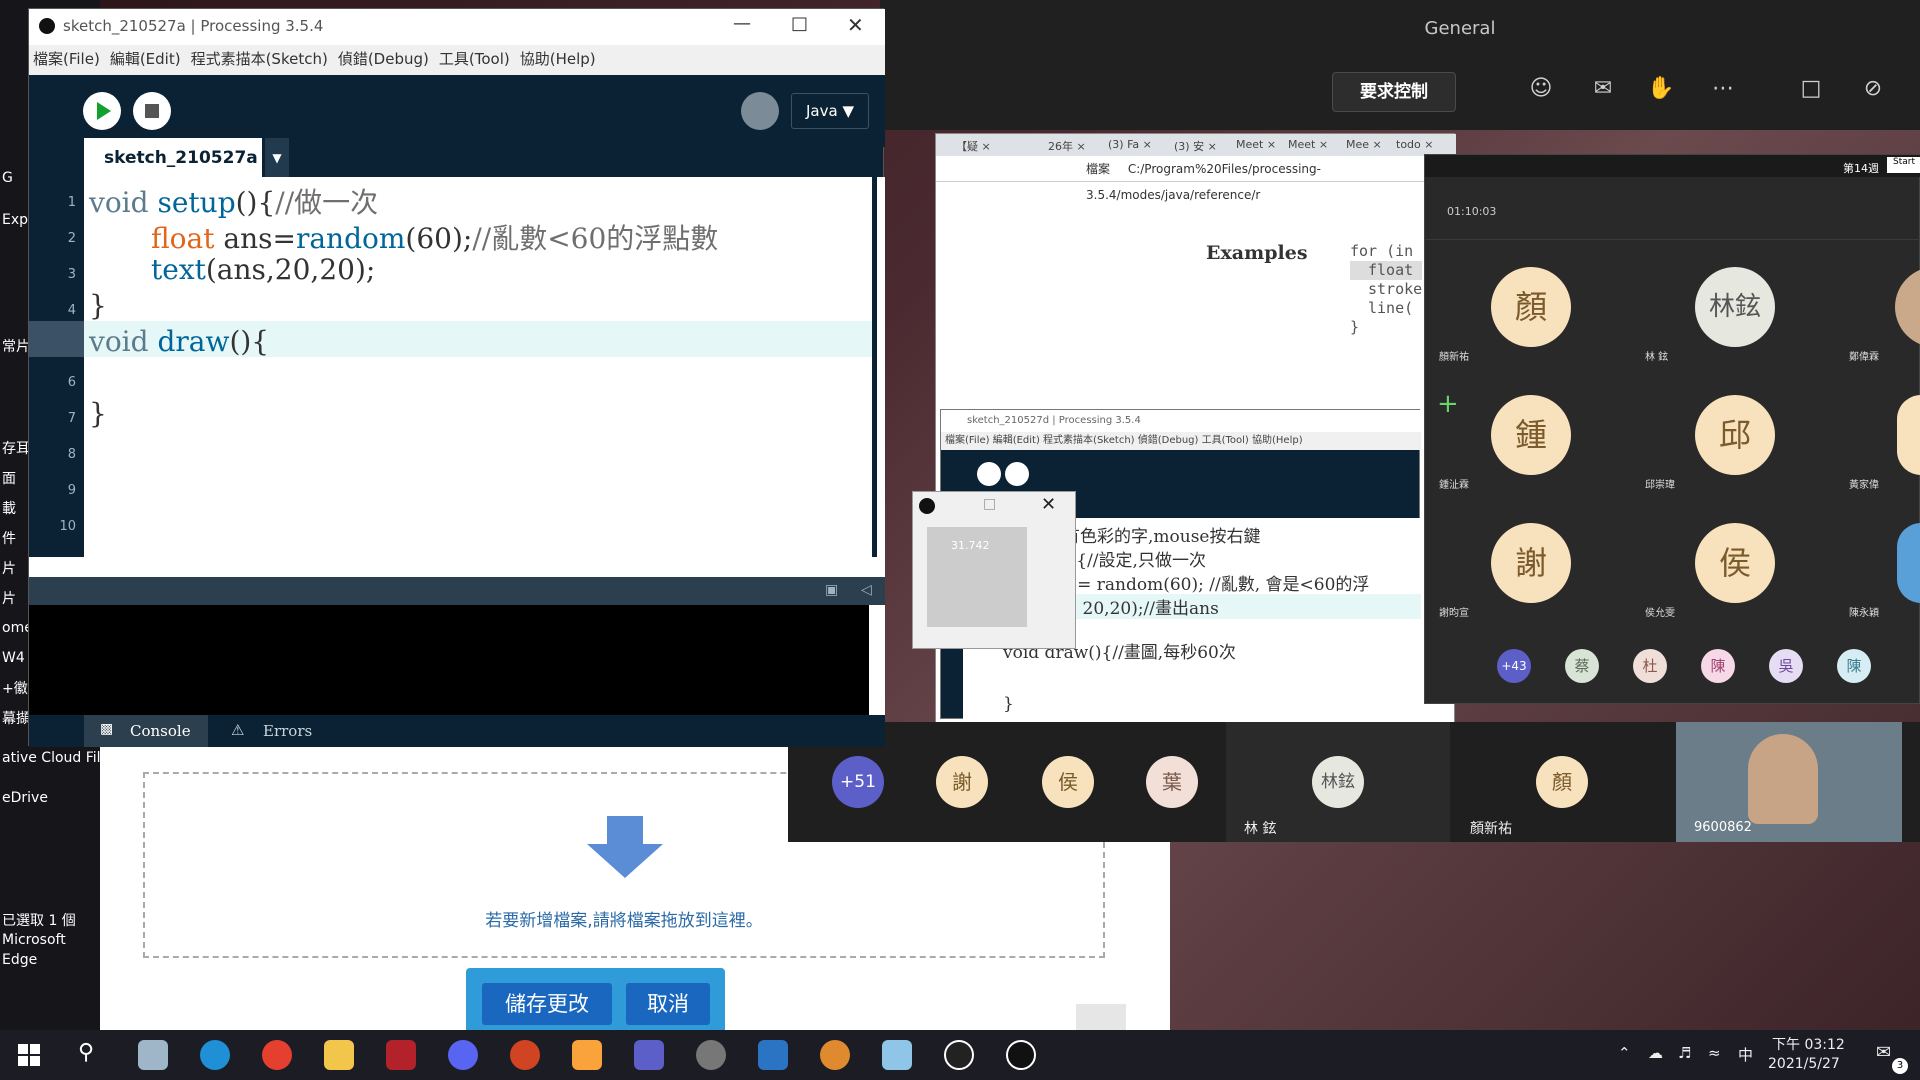 The width and height of the screenshot is (1920, 1080). What do you see at coordinates (1804, 1064) in the screenshot?
I see `clock-date: 2021/5/27` at bounding box center [1804, 1064].